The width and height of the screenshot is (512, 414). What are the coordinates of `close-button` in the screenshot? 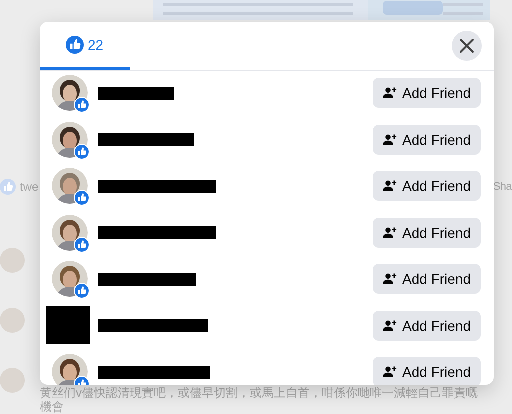 It's located at (467, 46).